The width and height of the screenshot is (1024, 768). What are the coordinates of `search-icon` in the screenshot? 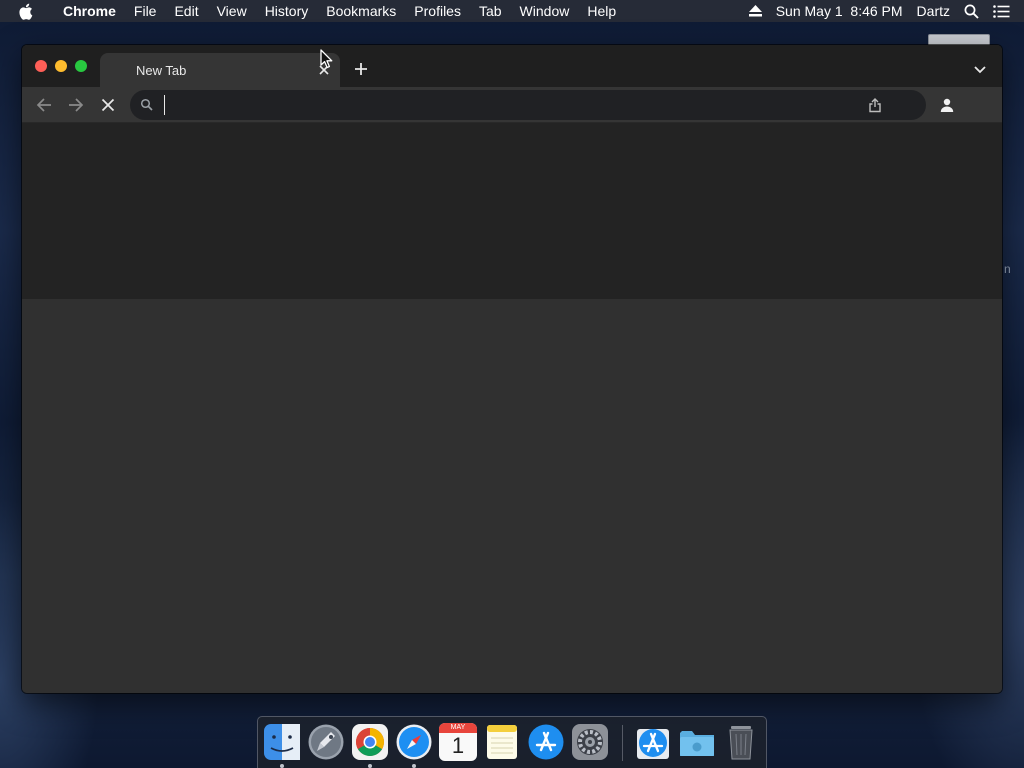 It's located at (147, 105).